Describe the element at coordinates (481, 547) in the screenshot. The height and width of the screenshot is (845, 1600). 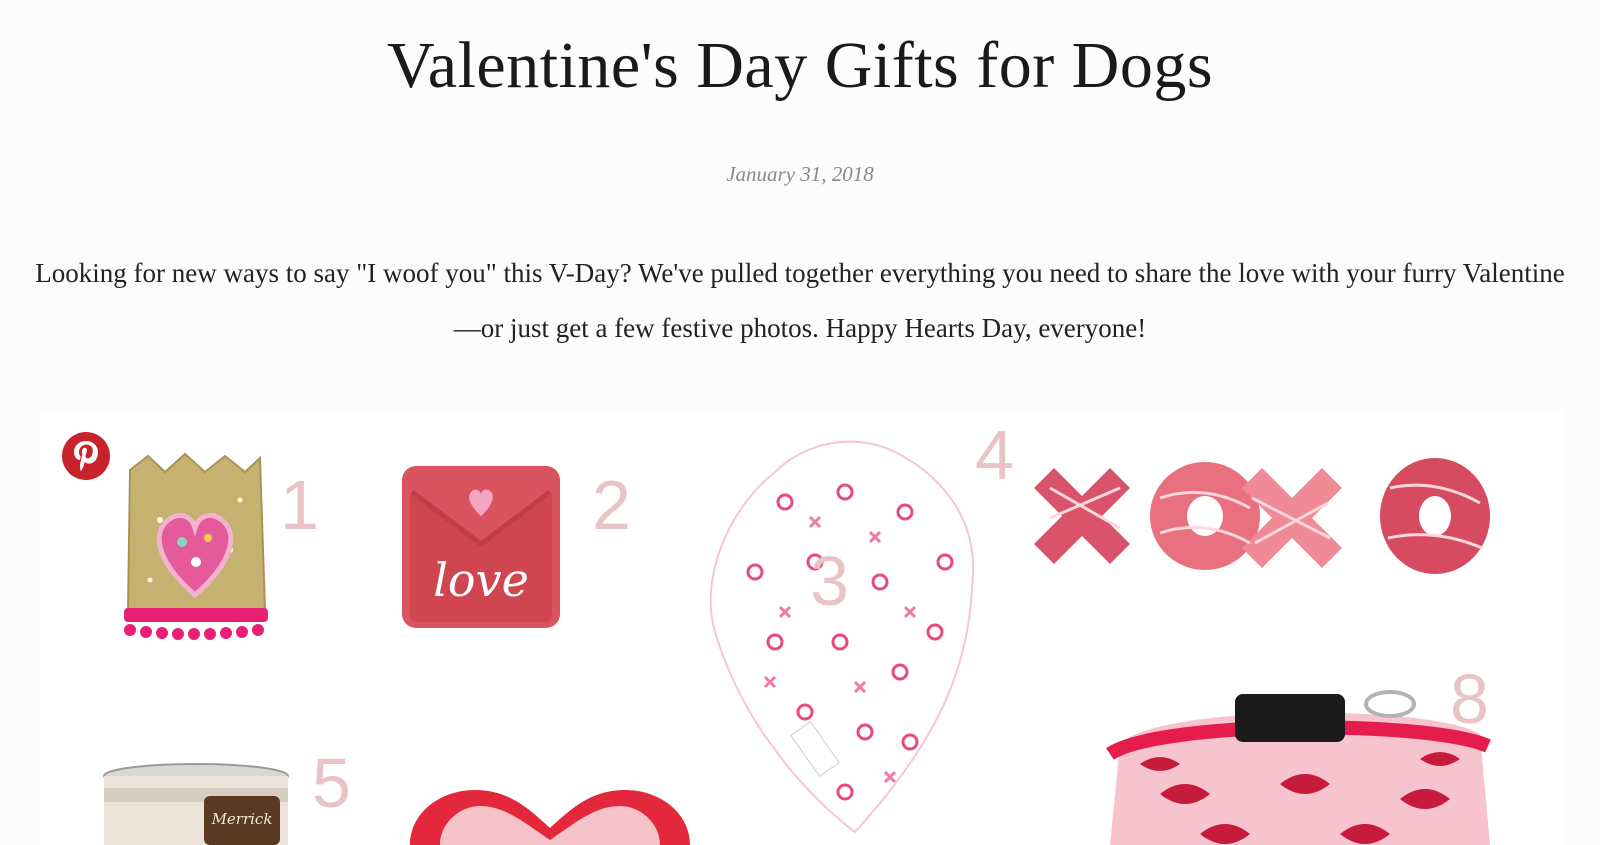
I see `love-cookie-image: love` at that location.